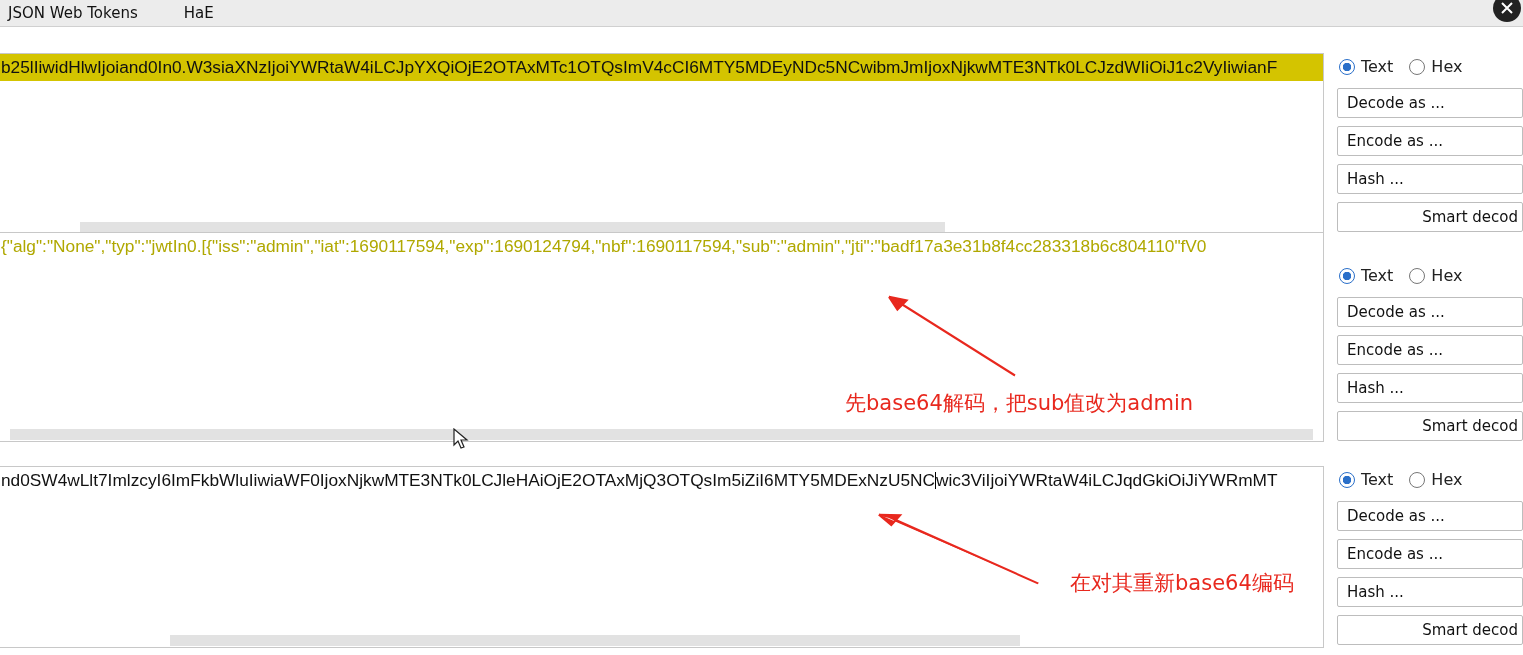 The width and height of the screenshot is (1523, 655). I want to click on annotation-text: 先base64解码，把sub值改为admin, so click(1019, 403).